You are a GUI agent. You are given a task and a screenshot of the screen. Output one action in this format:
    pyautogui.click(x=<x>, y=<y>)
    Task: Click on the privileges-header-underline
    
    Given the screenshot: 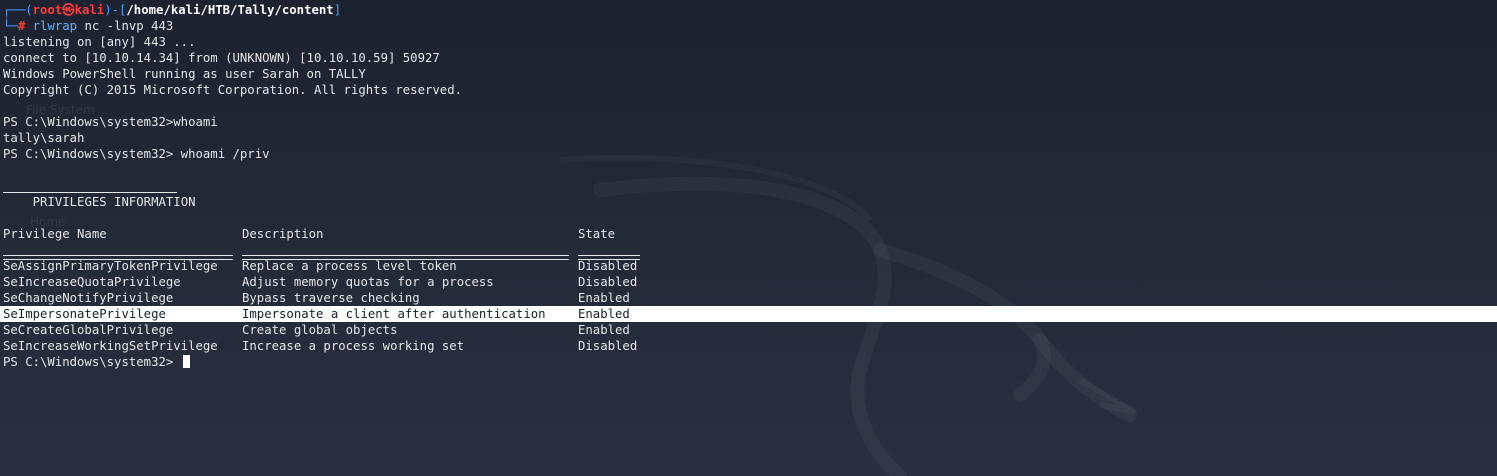 What is the action you would take?
    pyautogui.click(x=90, y=192)
    